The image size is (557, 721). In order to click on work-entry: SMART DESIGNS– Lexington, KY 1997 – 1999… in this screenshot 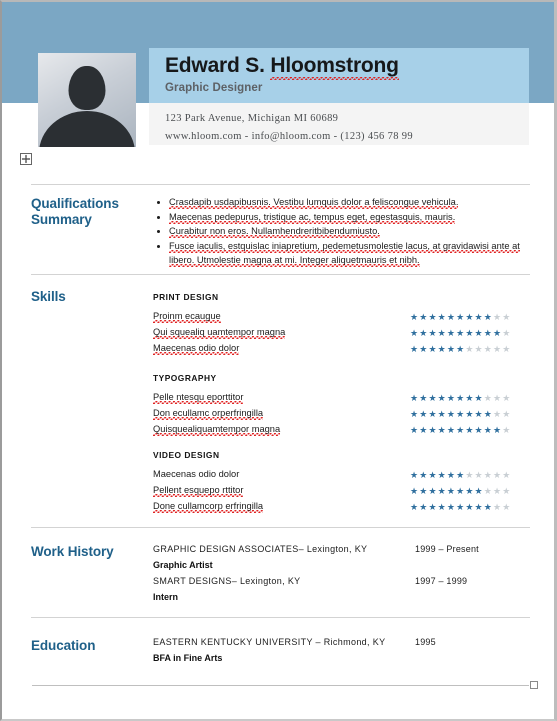, I will do `click(343, 589)`.